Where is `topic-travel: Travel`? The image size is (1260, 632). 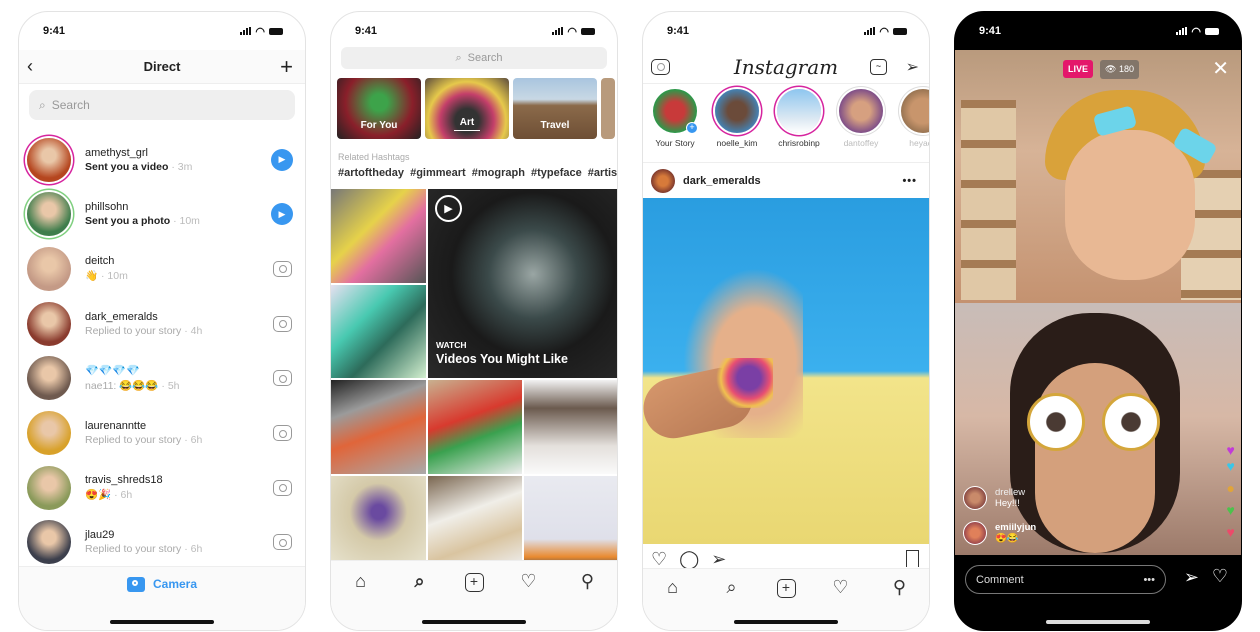
topic-travel: Travel is located at coordinates (555, 108).